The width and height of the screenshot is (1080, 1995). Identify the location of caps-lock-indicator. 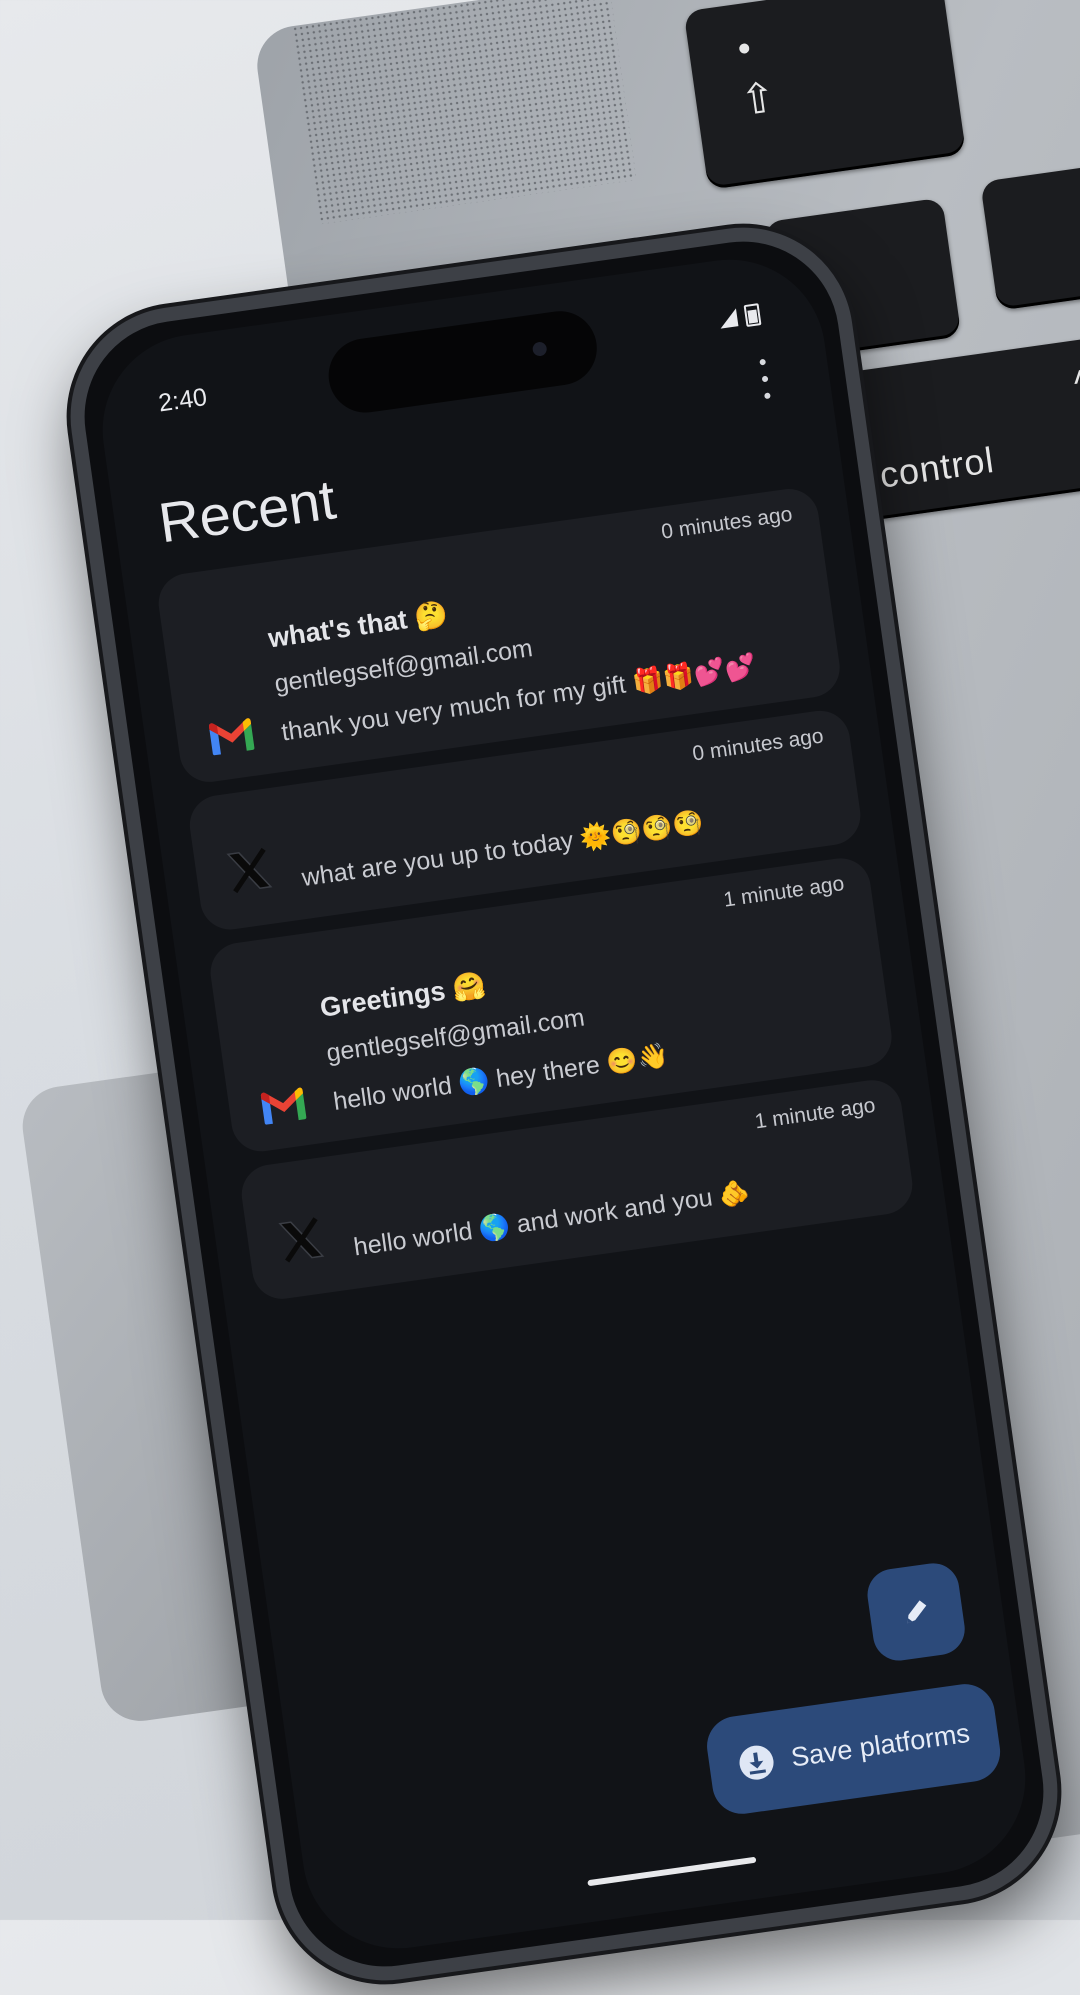
(744, 48).